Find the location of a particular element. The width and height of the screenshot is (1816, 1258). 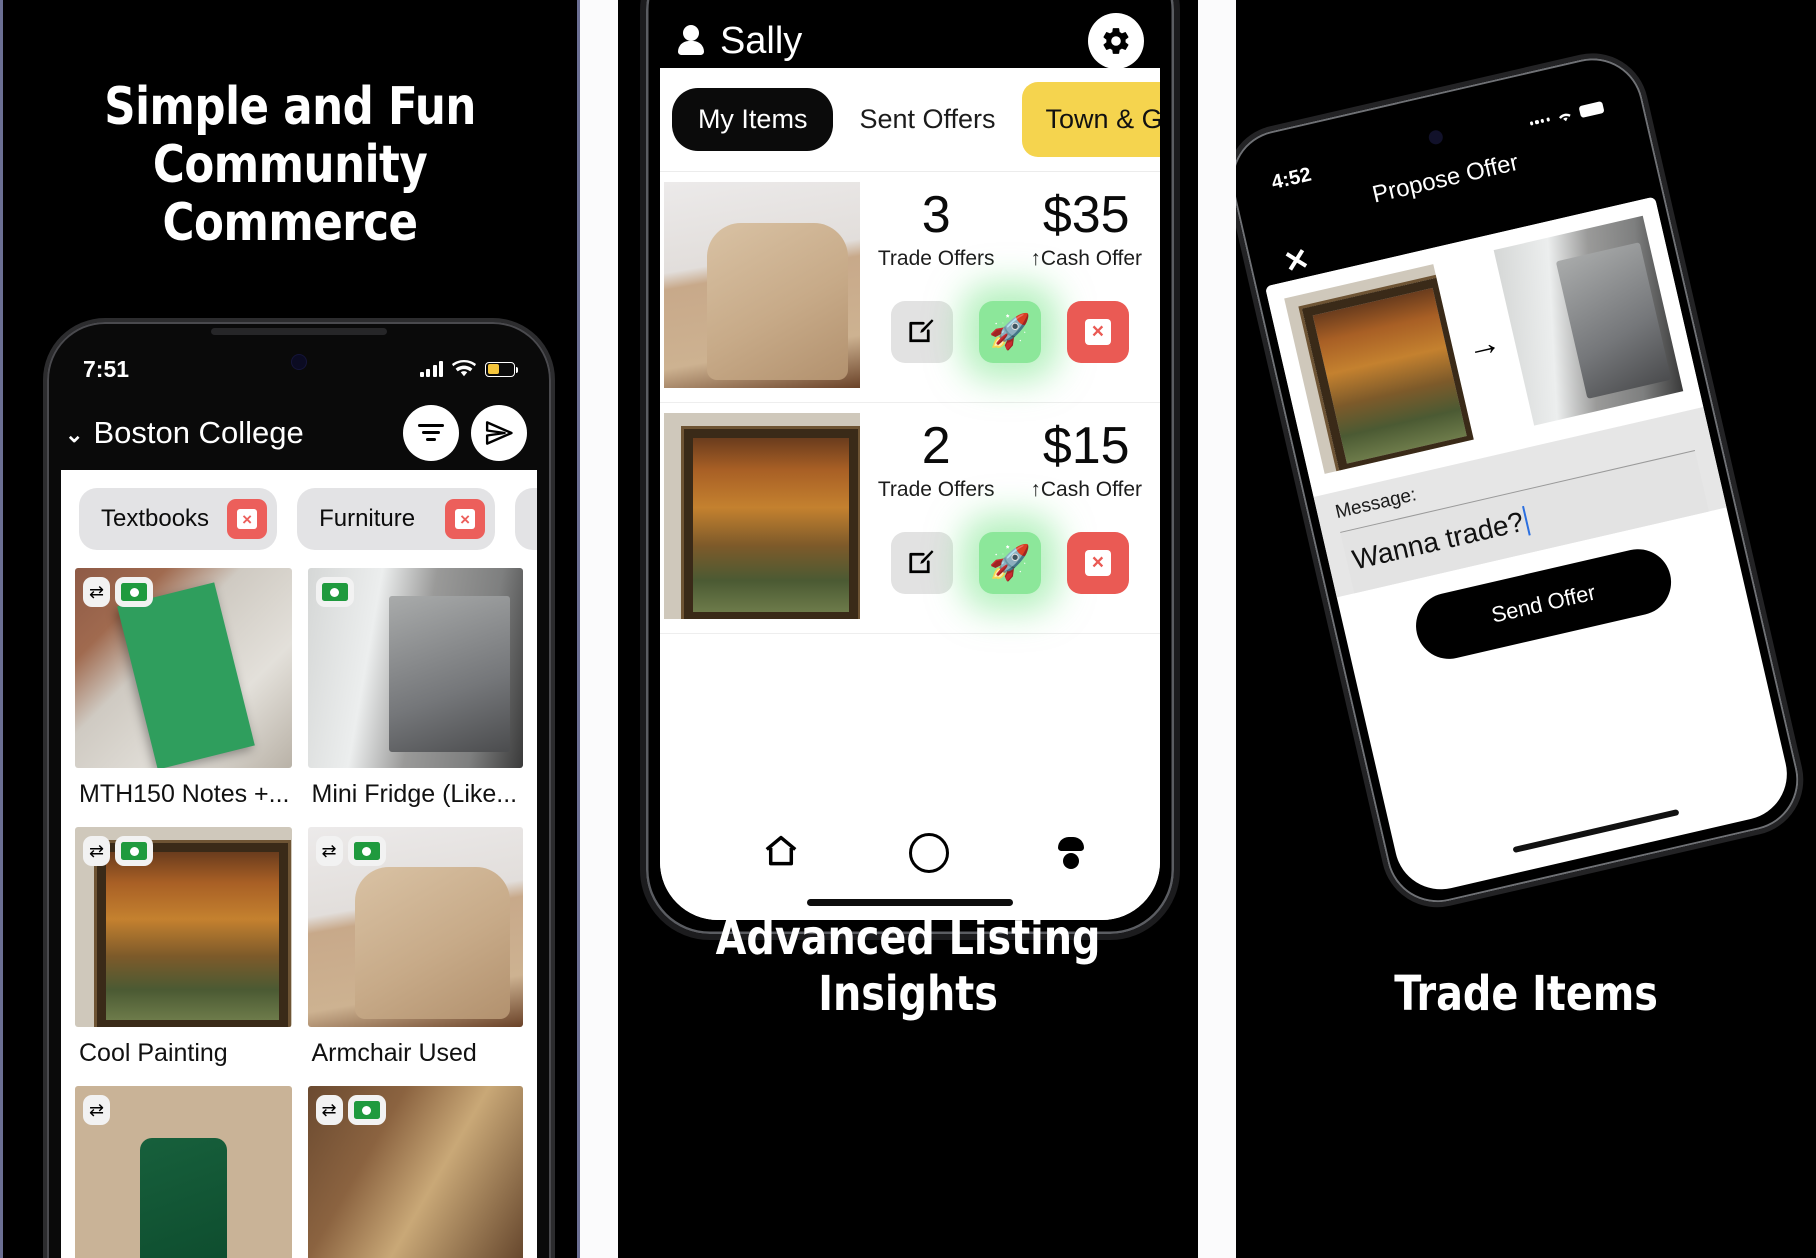

send-icon is located at coordinates (499, 433).